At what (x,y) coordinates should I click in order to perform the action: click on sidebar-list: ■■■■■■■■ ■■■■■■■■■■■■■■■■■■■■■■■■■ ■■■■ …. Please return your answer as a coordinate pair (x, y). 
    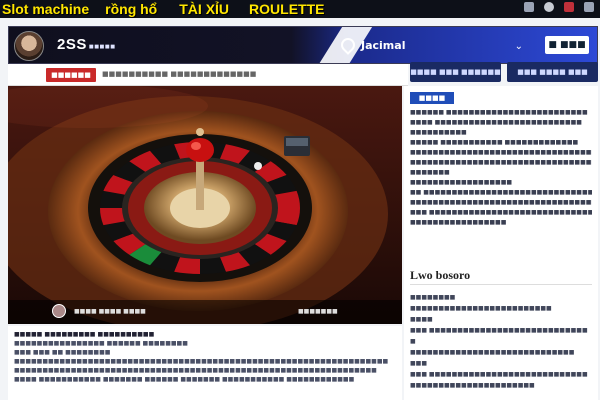
    Looking at the image, I should click on (501, 341).